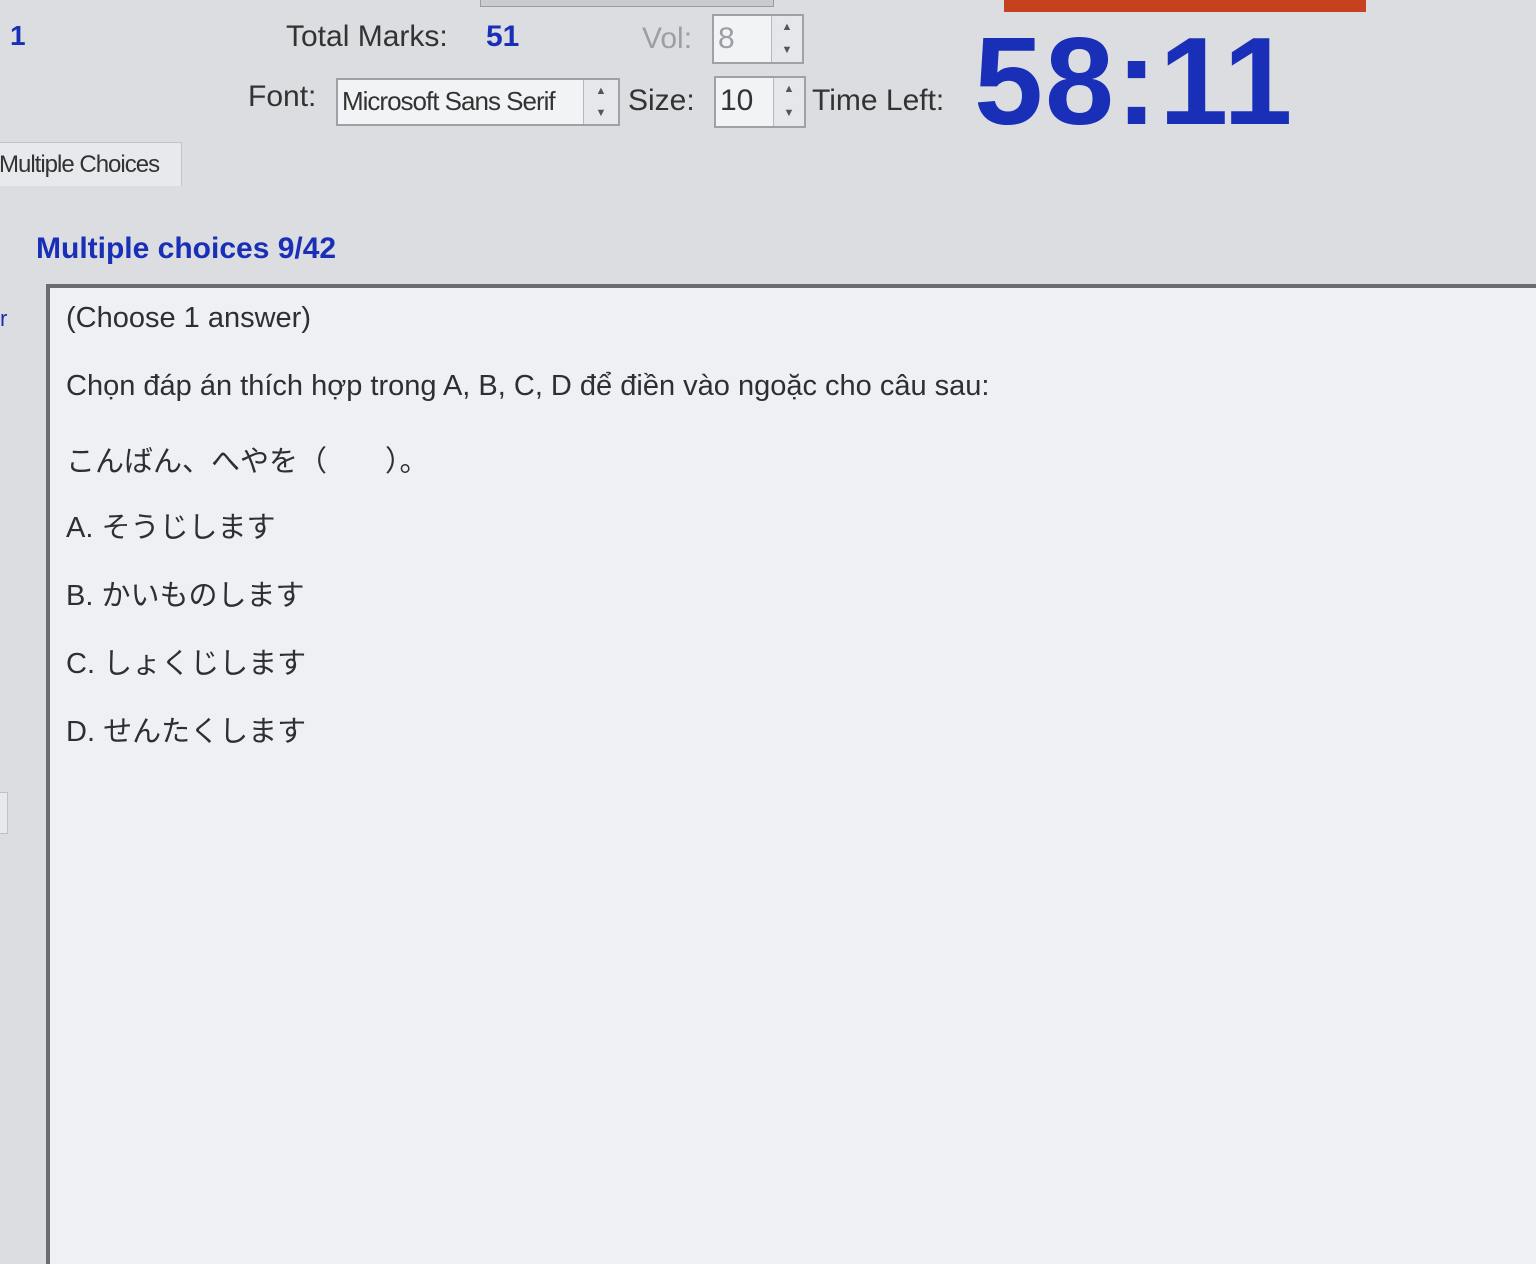  Describe the element at coordinates (203, 596) in the screenshot. I see `option-text: かいものします` at that location.